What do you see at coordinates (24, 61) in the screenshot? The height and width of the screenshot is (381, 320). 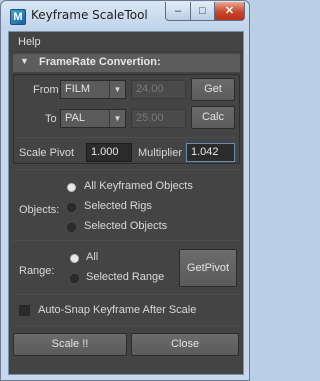 I see `collapse-triangle-icon: ▼` at bounding box center [24, 61].